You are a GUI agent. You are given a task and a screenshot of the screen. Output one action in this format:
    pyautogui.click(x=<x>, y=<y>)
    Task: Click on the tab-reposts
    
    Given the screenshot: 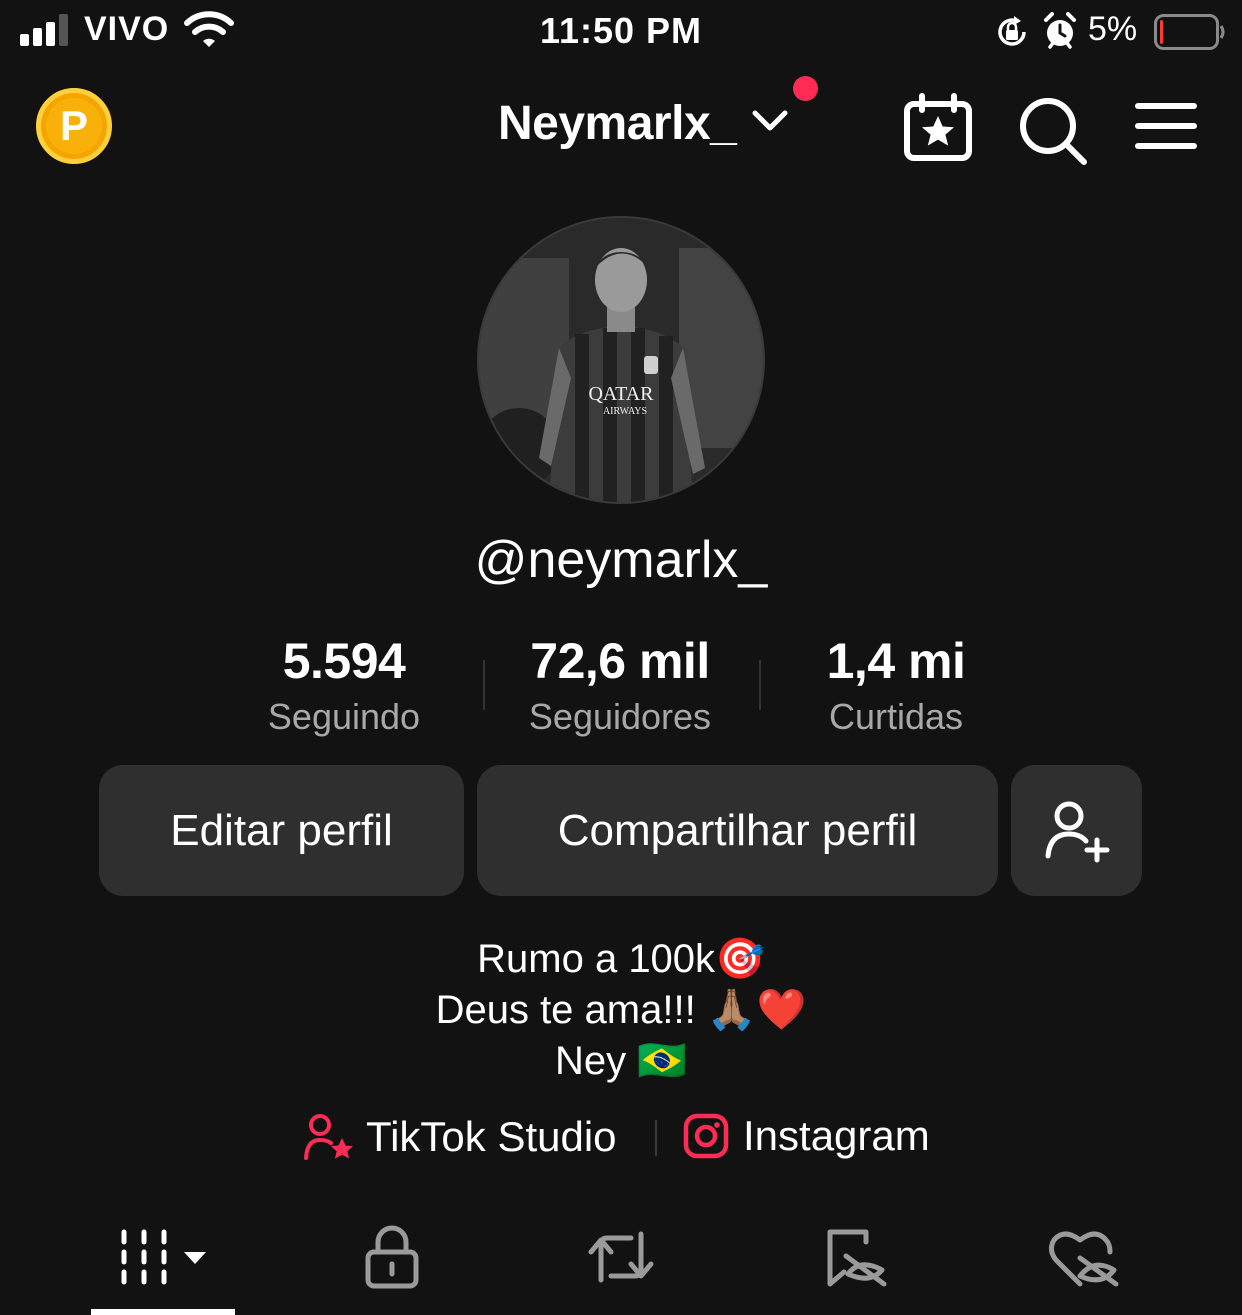 What is the action you would take?
    pyautogui.click(x=621, y=1257)
    